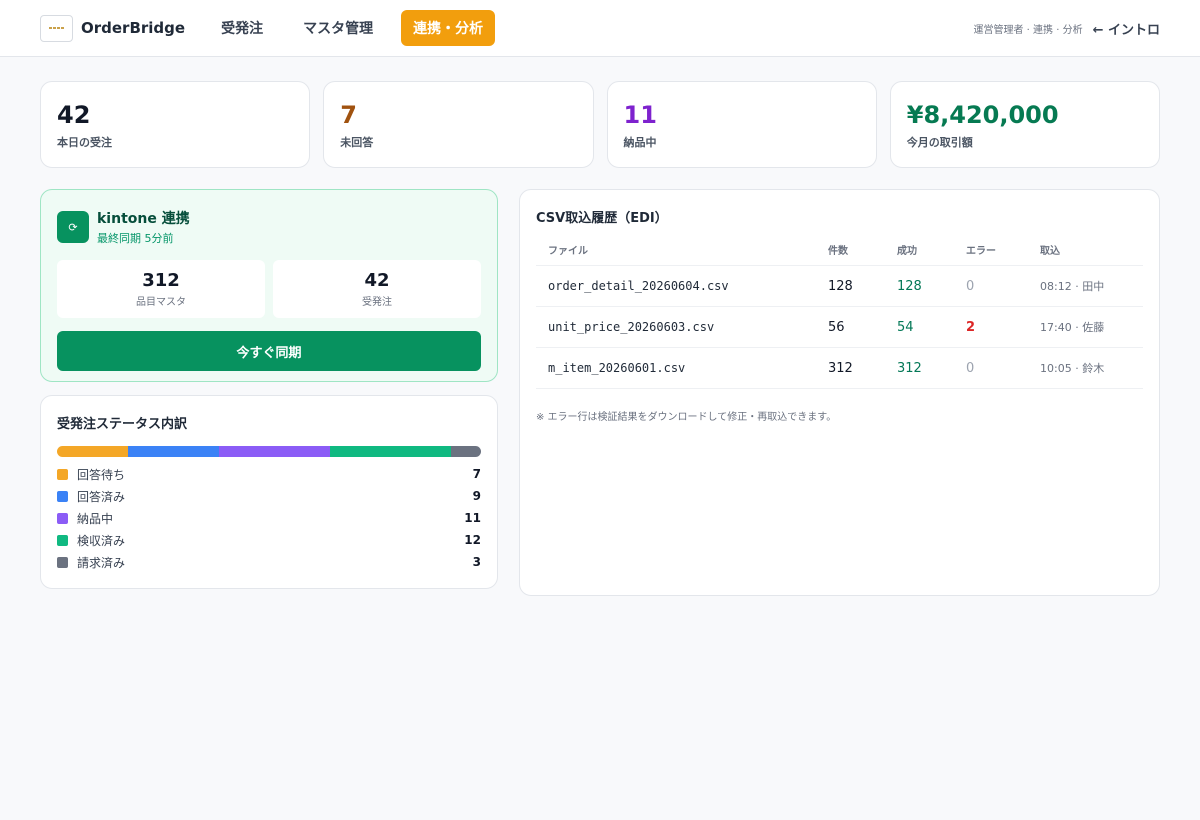 Image resolution: width=1200 pixels, height=820 pixels. Describe the element at coordinates (161, 302) in the screenshot. I see `count-label: 品目マスタ` at that location.